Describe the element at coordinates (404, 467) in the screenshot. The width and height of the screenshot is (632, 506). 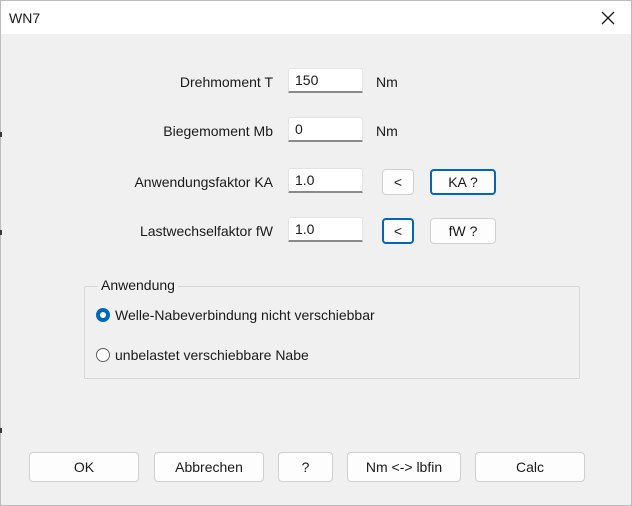
I see `unit-toggle-button: Nm <-> lbfin` at that location.